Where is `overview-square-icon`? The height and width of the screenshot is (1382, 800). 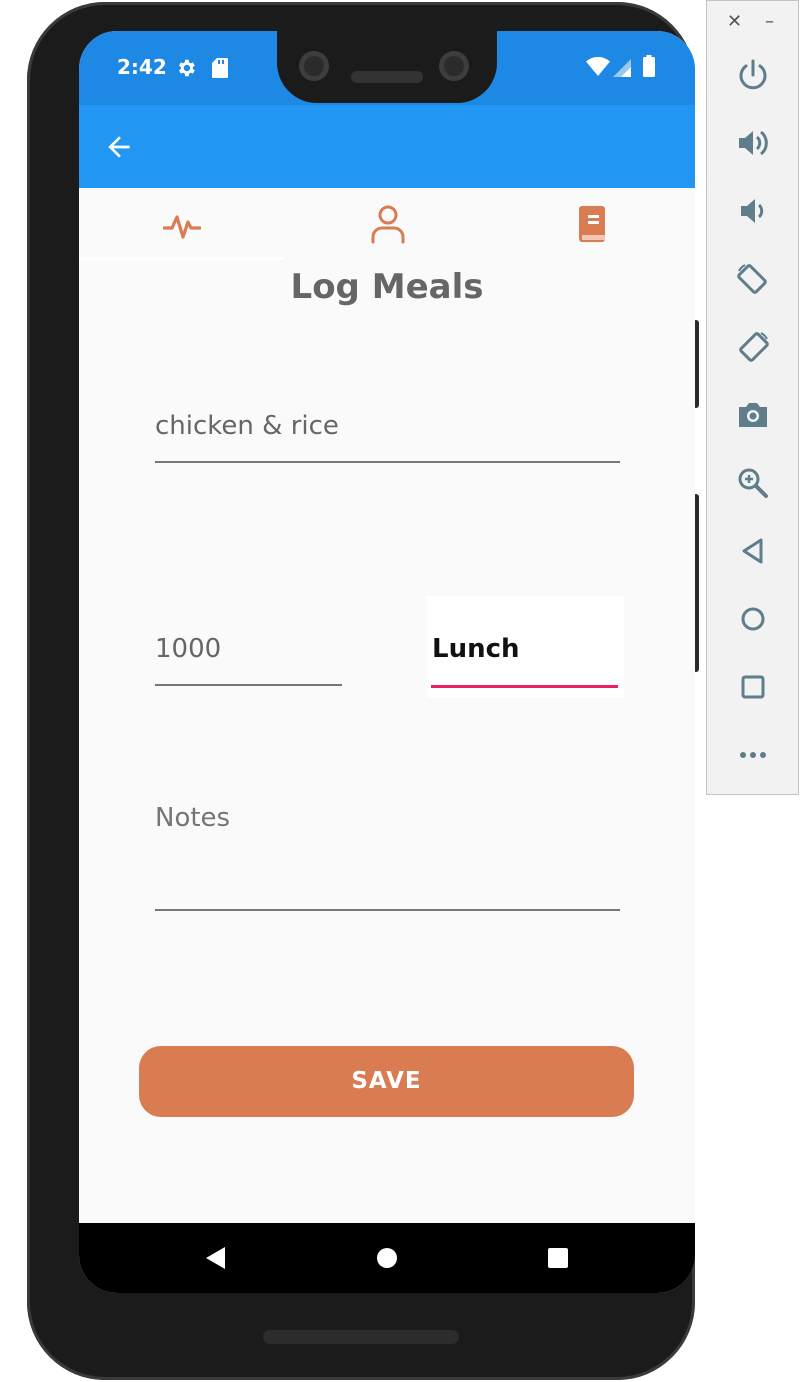
overview-square-icon is located at coordinates (558, 1258).